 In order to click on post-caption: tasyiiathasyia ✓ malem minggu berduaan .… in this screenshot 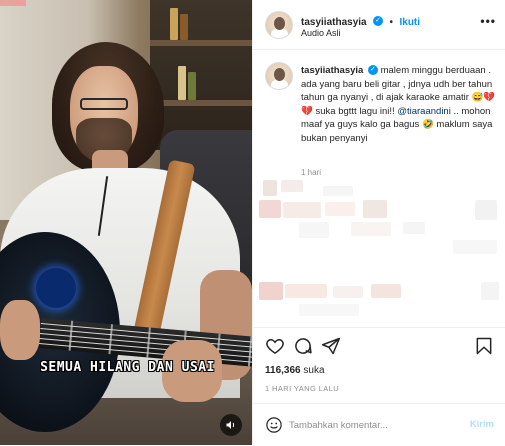, I will do `click(398, 104)`.